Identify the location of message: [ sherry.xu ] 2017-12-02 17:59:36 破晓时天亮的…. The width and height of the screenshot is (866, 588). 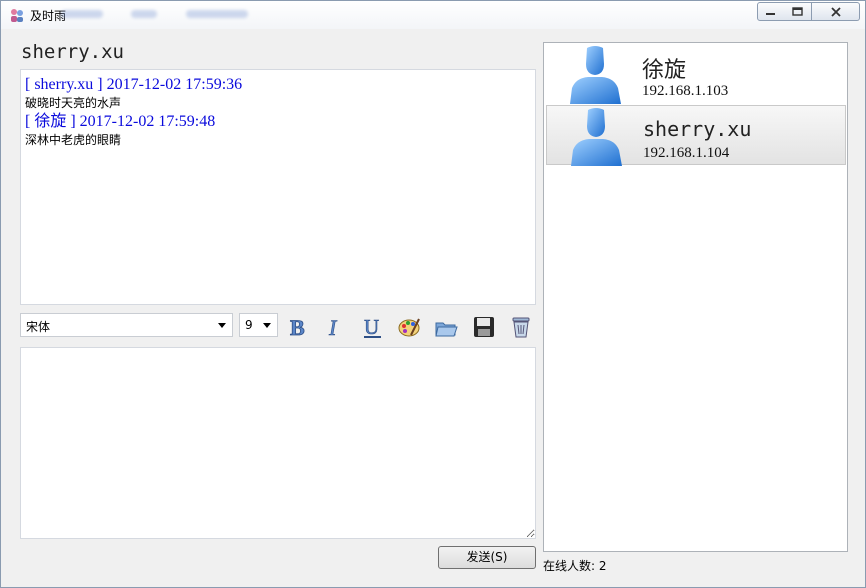
(278, 93).